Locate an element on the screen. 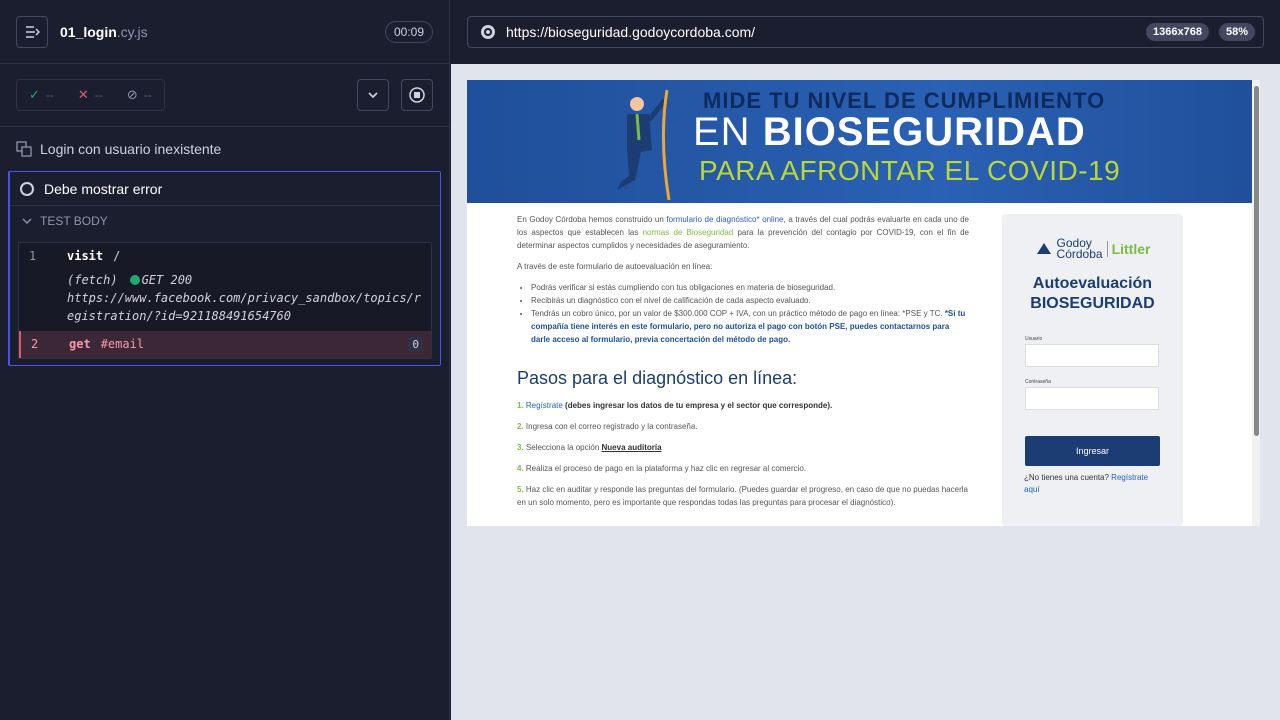 The image size is (1280, 720). pending-icon: ⊘ is located at coordinates (132, 94).